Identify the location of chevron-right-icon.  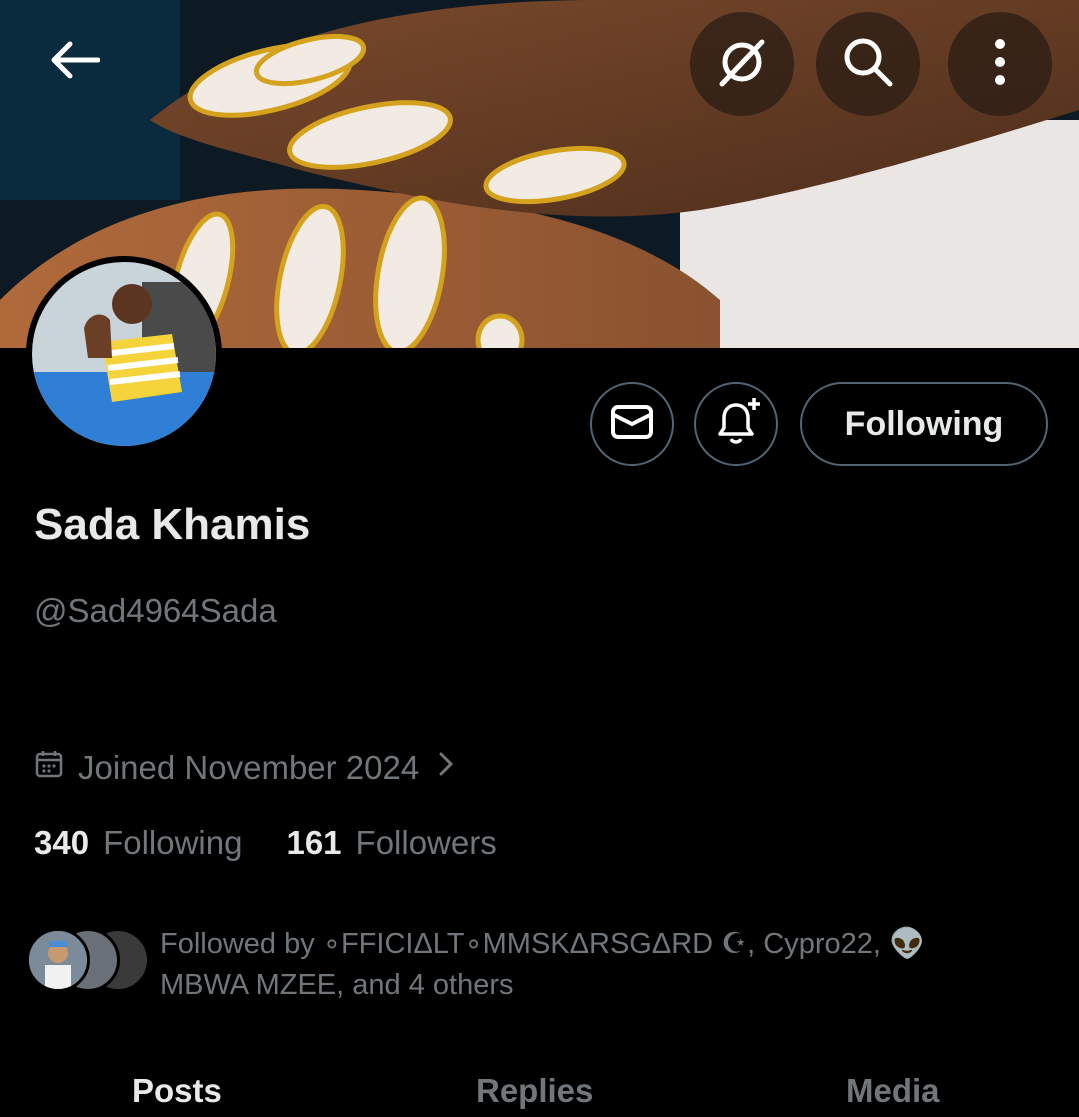
(445, 768).